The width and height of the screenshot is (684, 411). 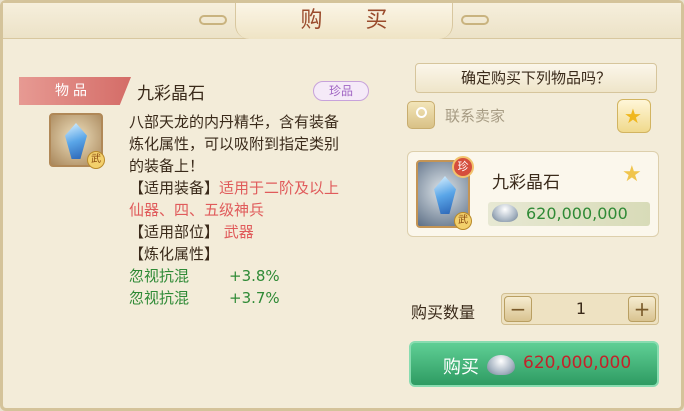 What do you see at coordinates (197, 210) in the screenshot?
I see `equip-type-value-cont: 仙器、四、五级神兵` at bounding box center [197, 210].